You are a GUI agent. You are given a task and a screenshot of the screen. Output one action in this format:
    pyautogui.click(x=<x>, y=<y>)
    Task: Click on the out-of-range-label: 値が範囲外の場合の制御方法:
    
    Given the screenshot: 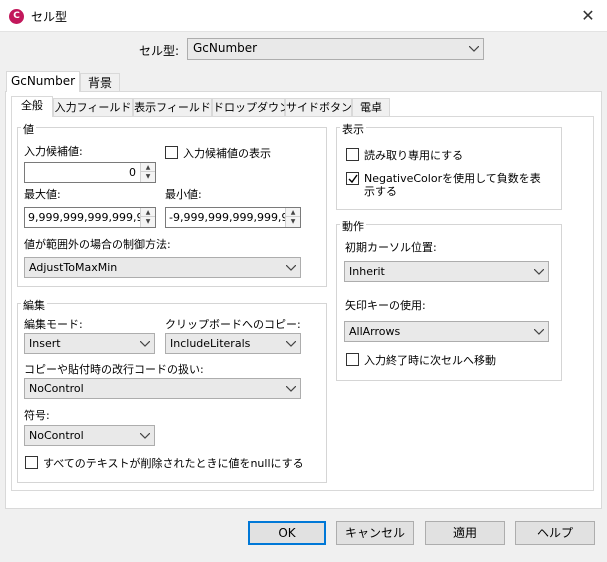 What is the action you would take?
    pyautogui.click(x=97, y=244)
    